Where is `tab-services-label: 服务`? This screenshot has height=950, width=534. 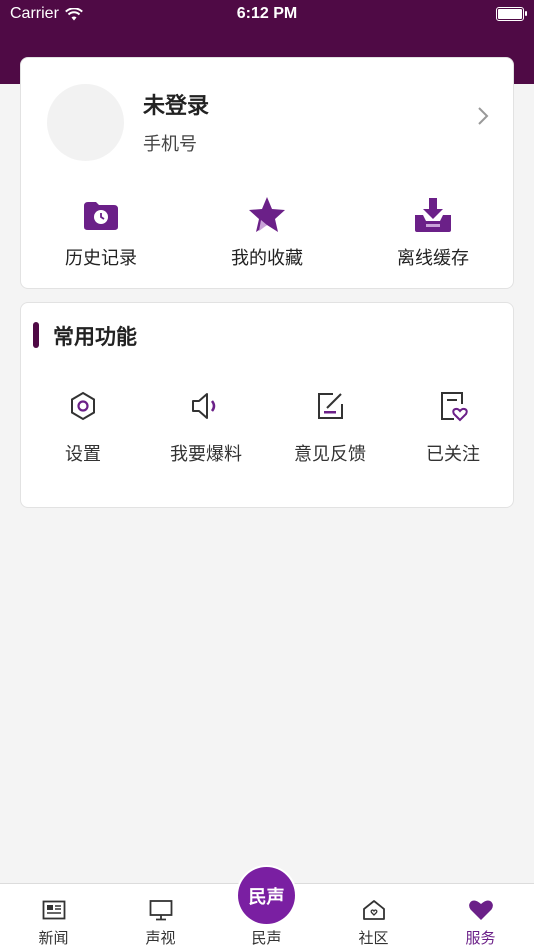
tab-services-label: 服务 is located at coordinates (480, 938).